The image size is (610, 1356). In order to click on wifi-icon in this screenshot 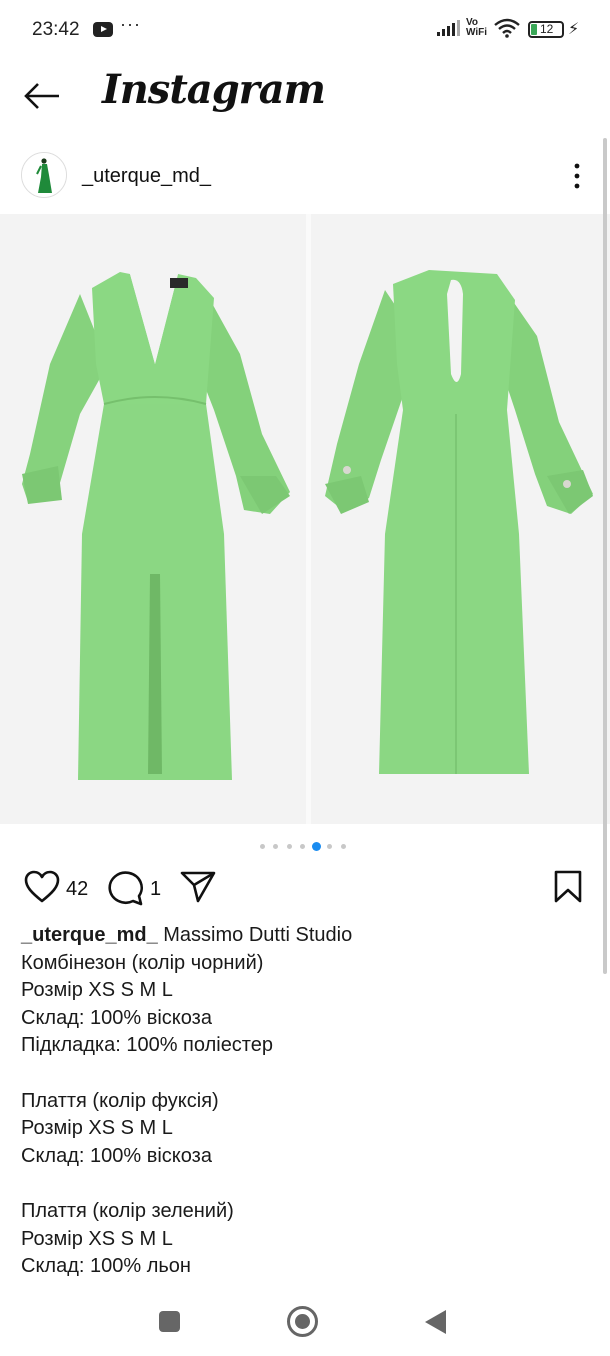, I will do `click(507, 28)`.